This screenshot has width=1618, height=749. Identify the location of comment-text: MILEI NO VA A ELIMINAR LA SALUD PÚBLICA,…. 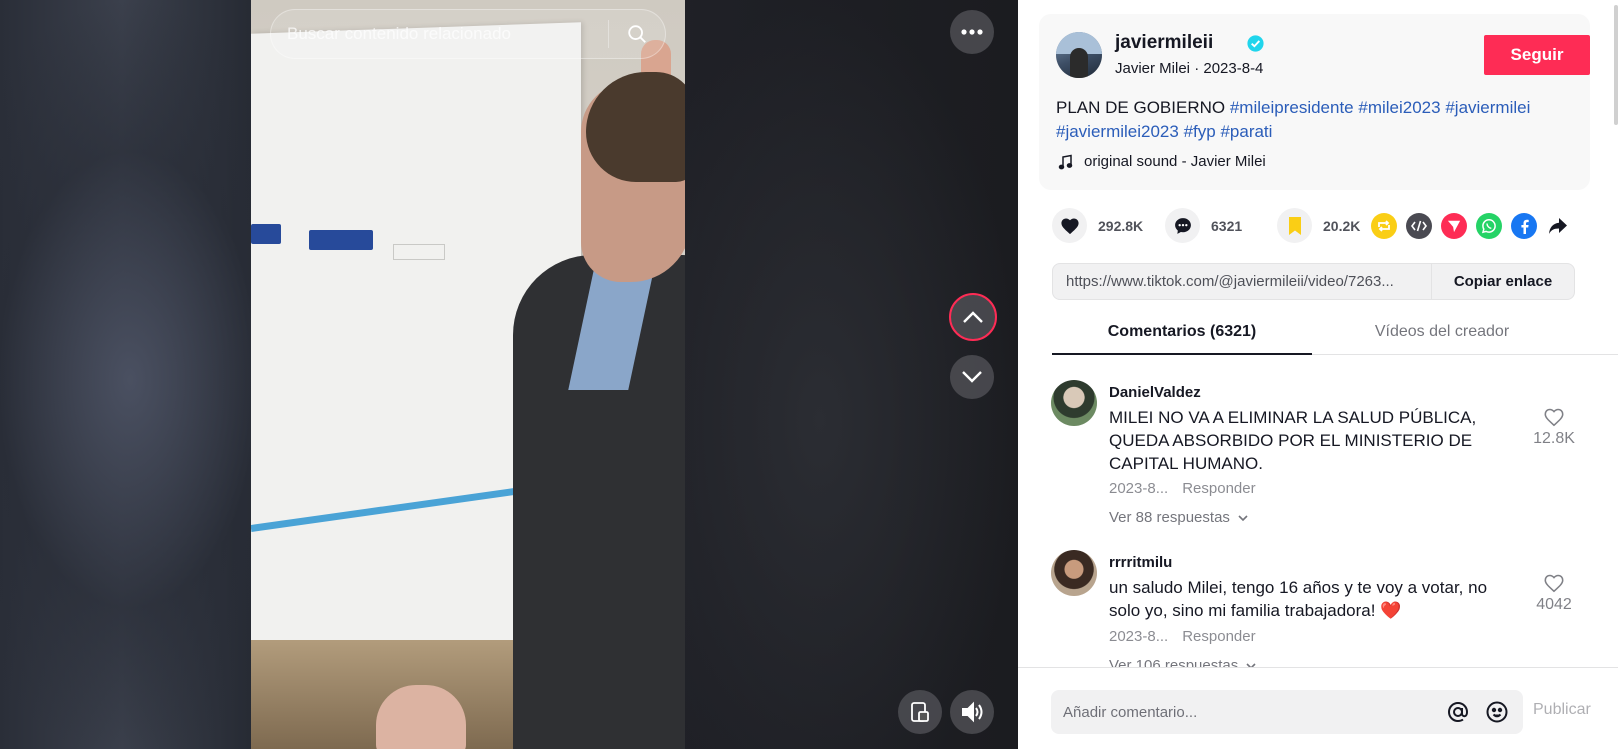
(1293, 440).